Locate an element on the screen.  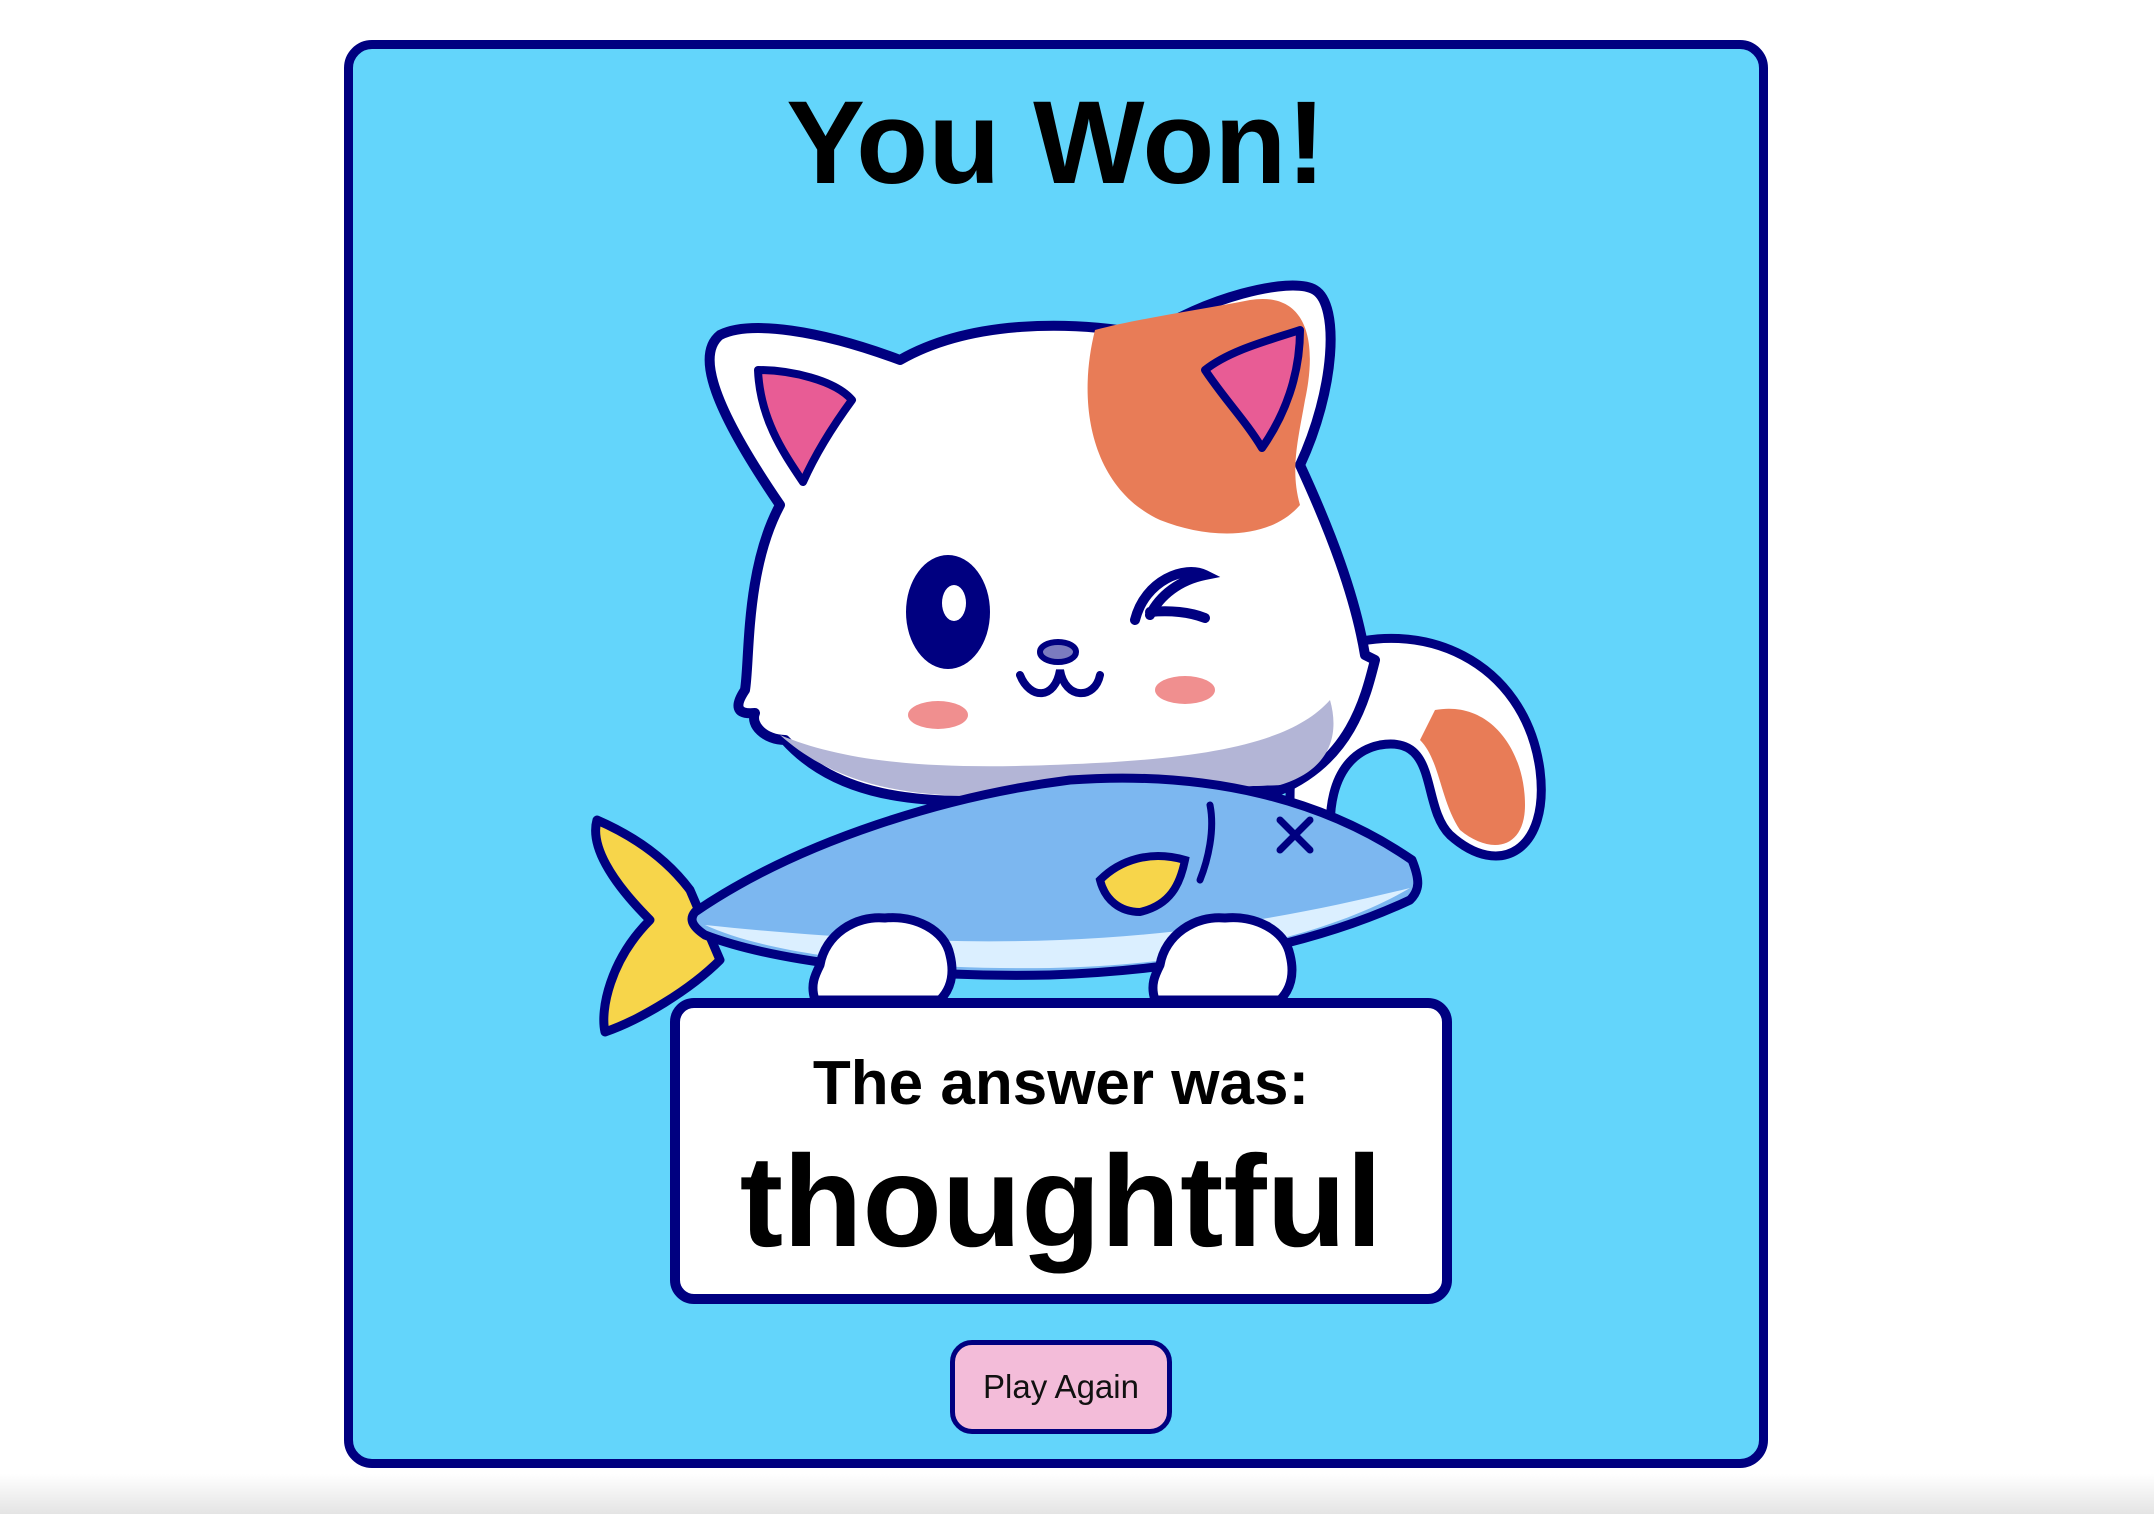
answer-label: The answer was: is located at coordinates (1061, 1083).